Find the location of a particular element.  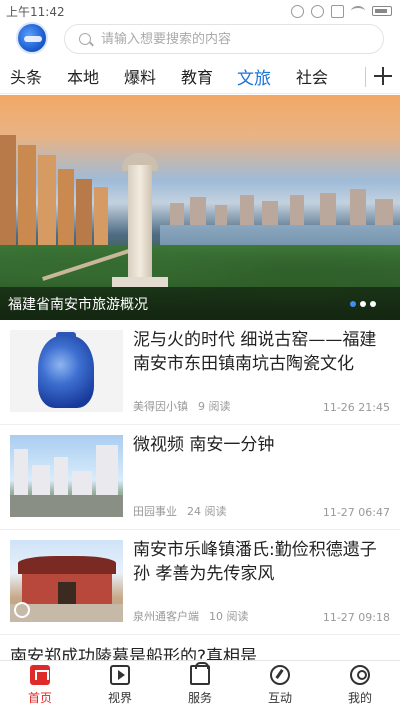

tab-education: 教育 is located at coordinates (197, 76).